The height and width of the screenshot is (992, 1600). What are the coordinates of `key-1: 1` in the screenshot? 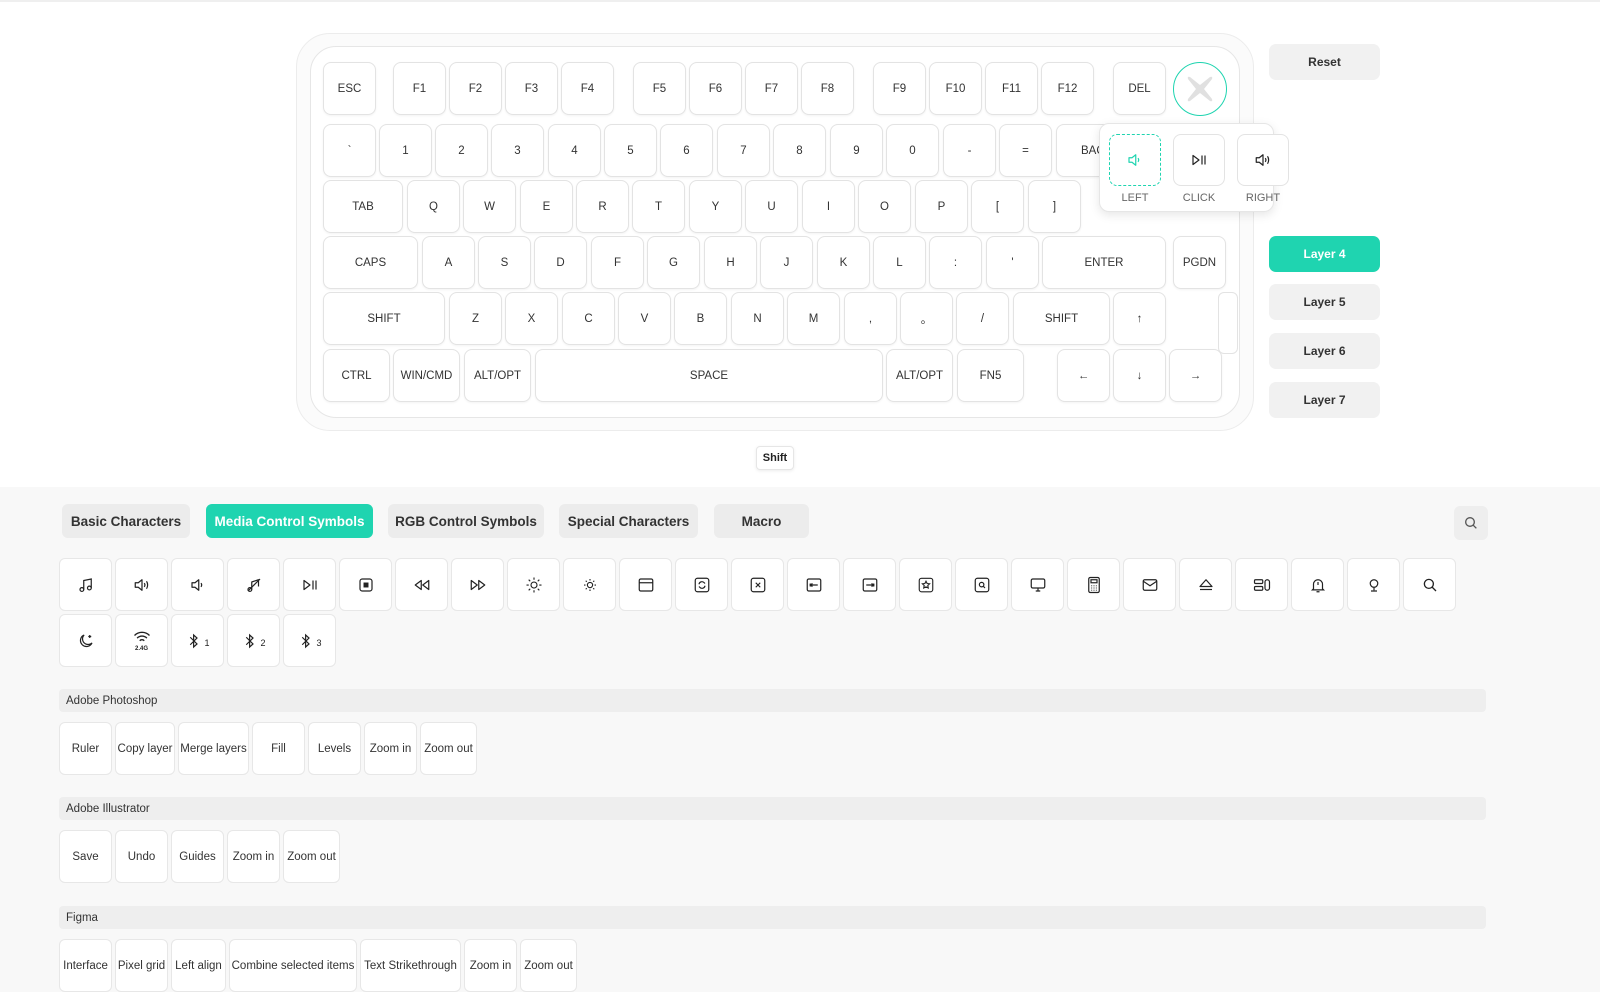 It's located at (405, 150).